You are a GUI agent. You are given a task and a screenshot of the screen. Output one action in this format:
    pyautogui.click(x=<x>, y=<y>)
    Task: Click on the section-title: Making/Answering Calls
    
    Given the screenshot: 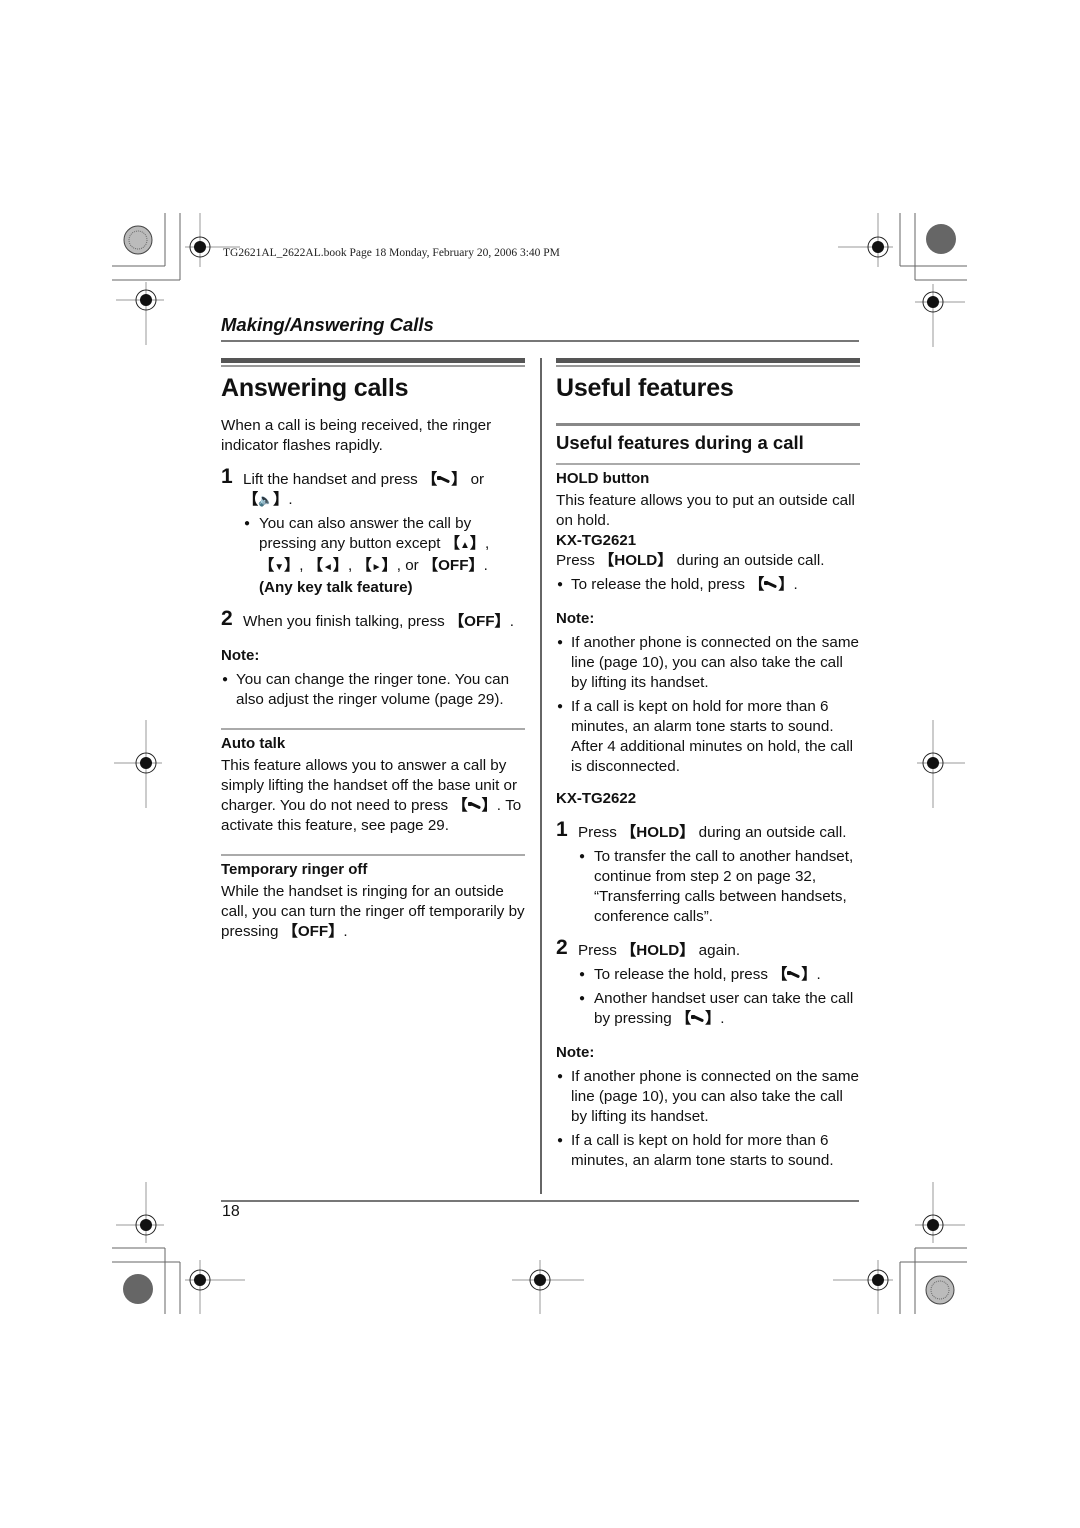 What is the action you would take?
    pyautogui.click(x=327, y=324)
    